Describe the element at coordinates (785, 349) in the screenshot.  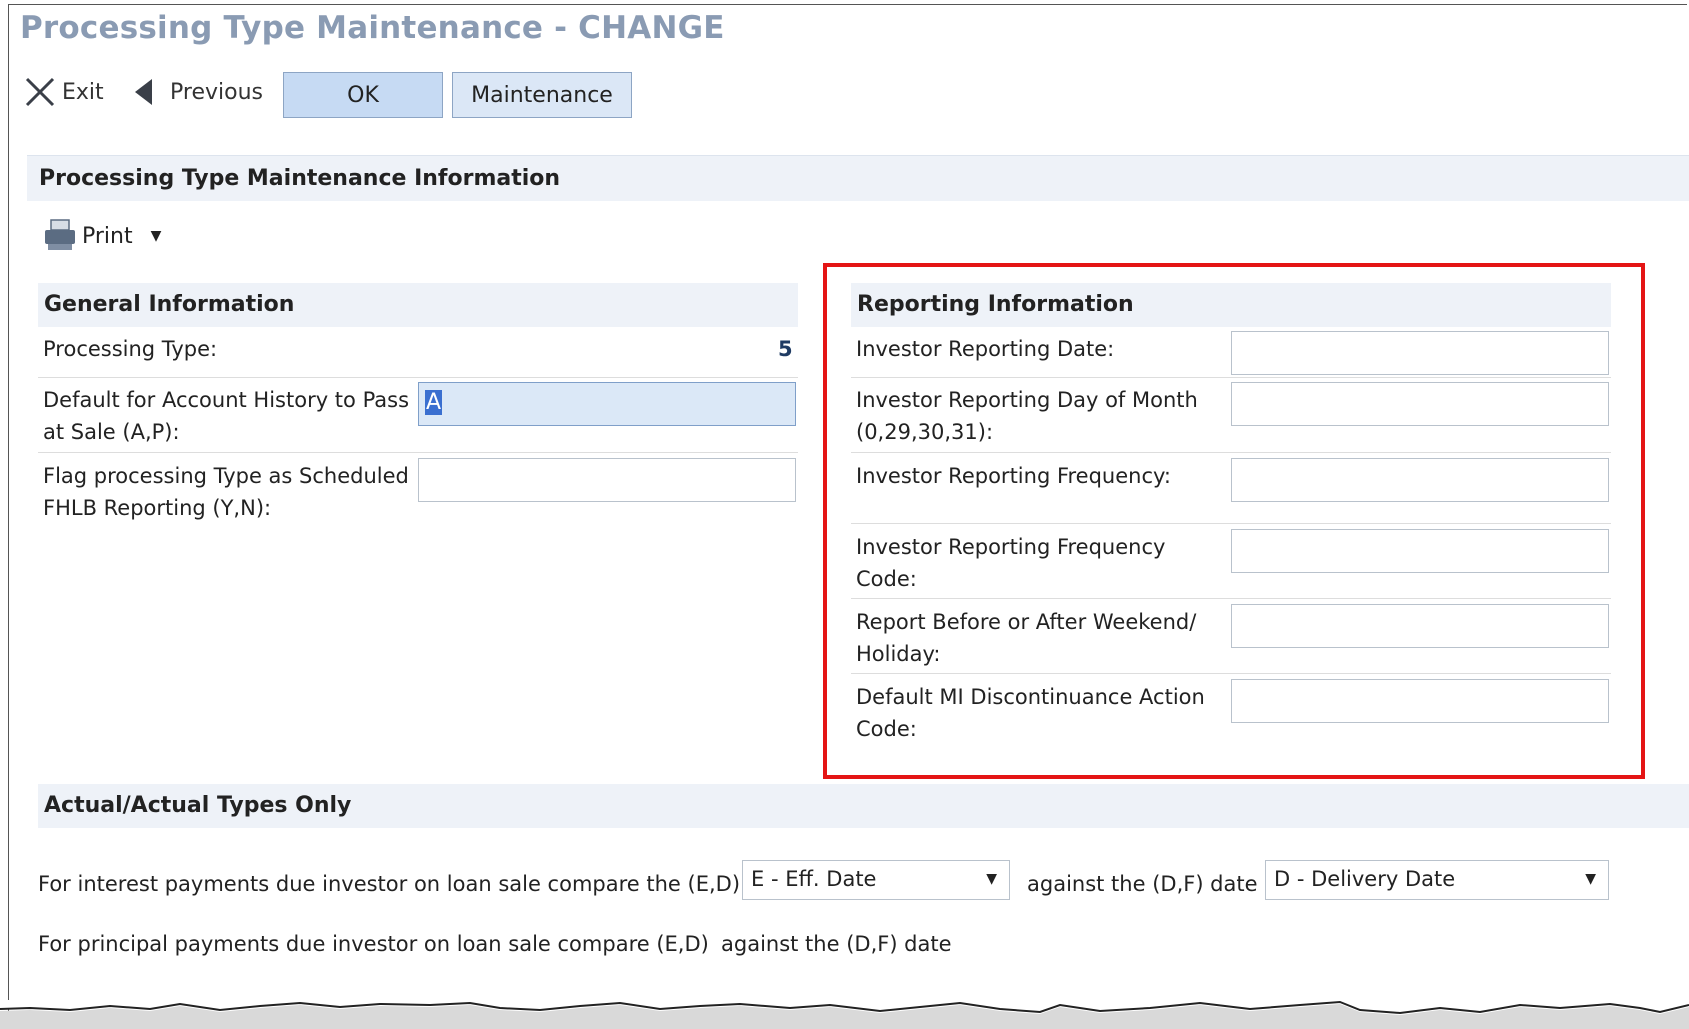
I see `processing-type-value: 5` at that location.